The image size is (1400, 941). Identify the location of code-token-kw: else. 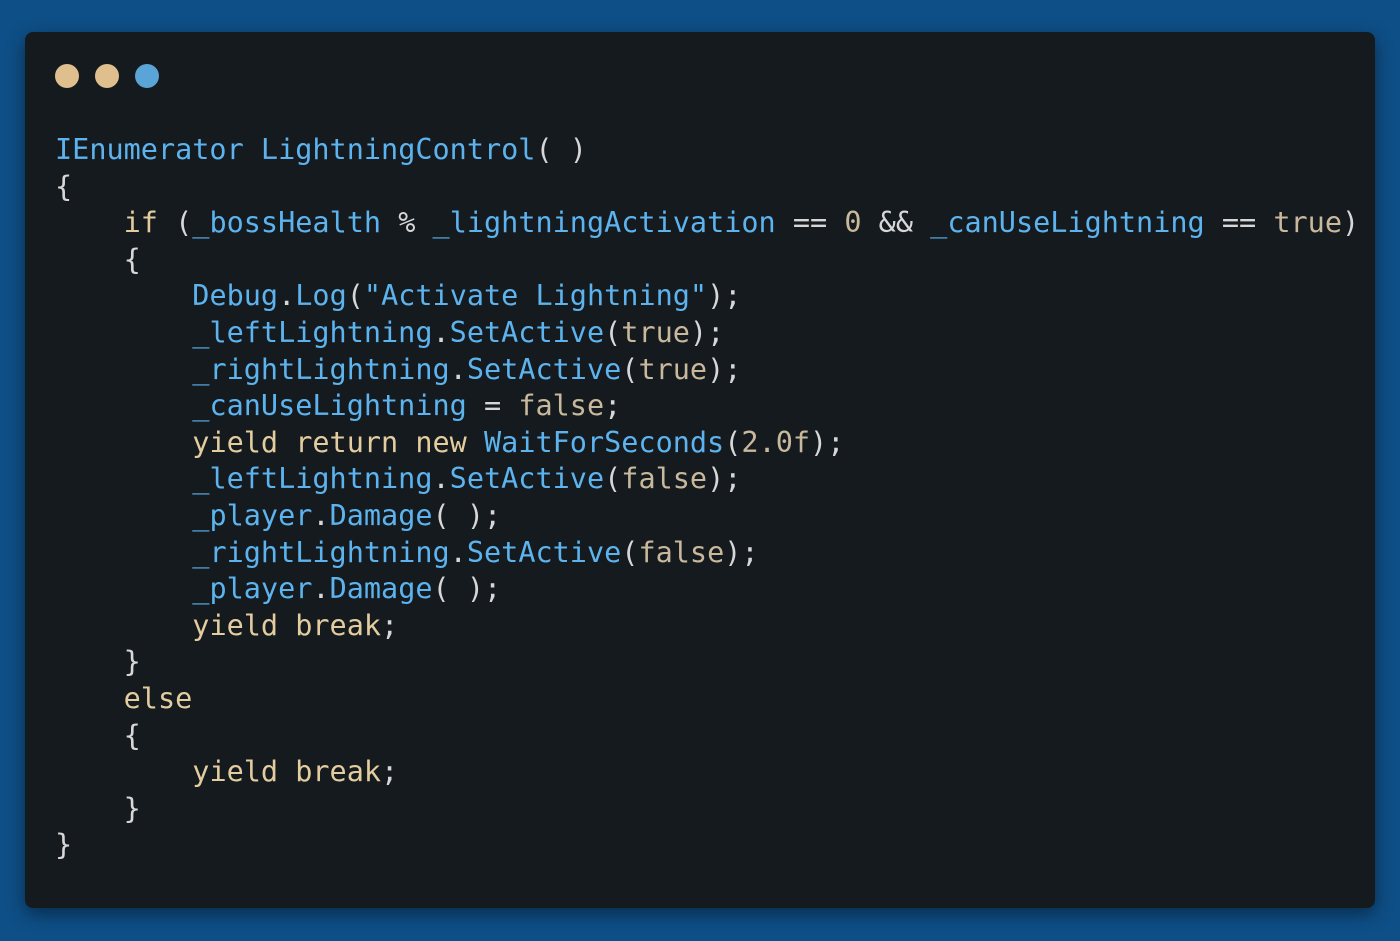
(158, 698).